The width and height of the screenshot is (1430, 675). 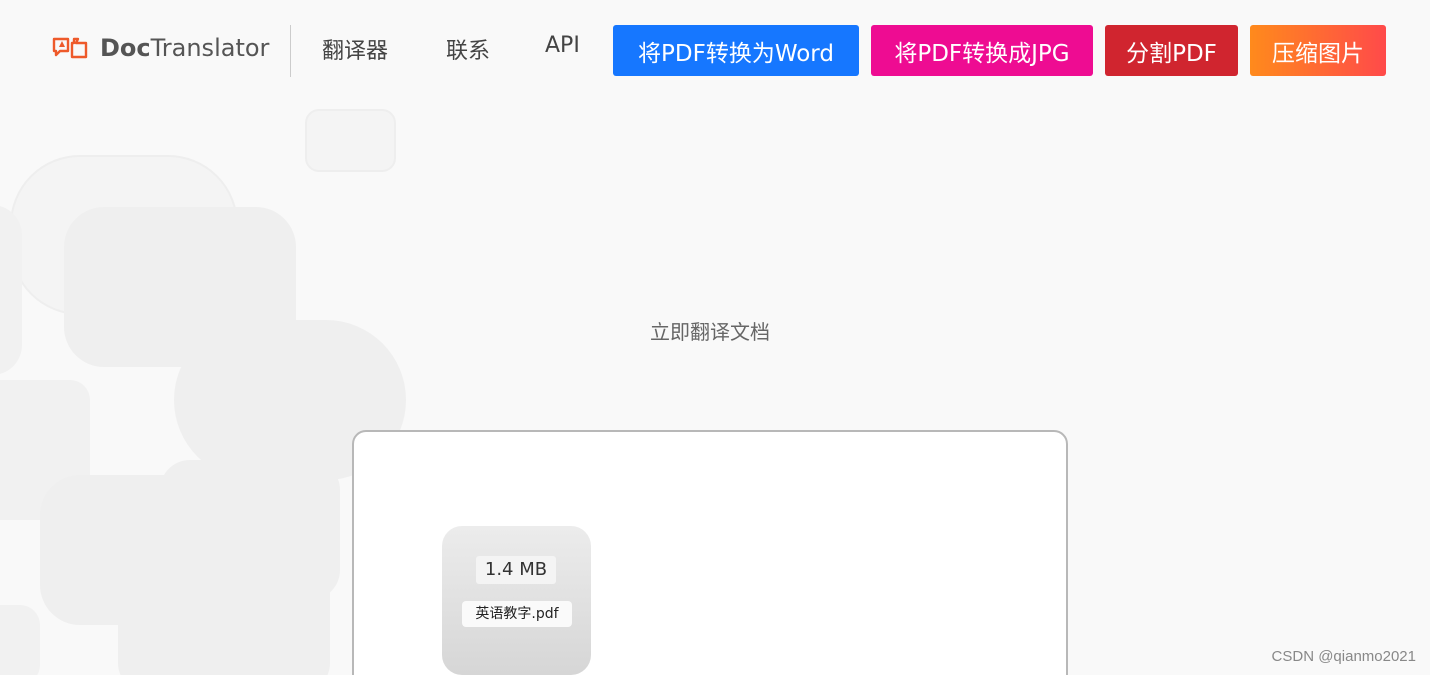 What do you see at coordinates (1318, 50) in the screenshot?
I see `compress-image-button: 压缩图片` at bounding box center [1318, 50].